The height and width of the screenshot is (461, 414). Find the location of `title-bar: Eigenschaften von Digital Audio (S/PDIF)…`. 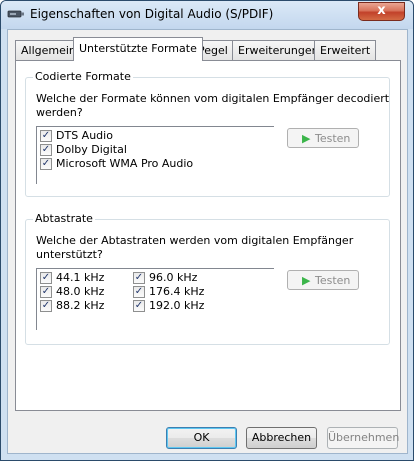

title-bar: Eigenschaften von Digital Audio (S/PDIF)… is located at coordinates (207, 15).